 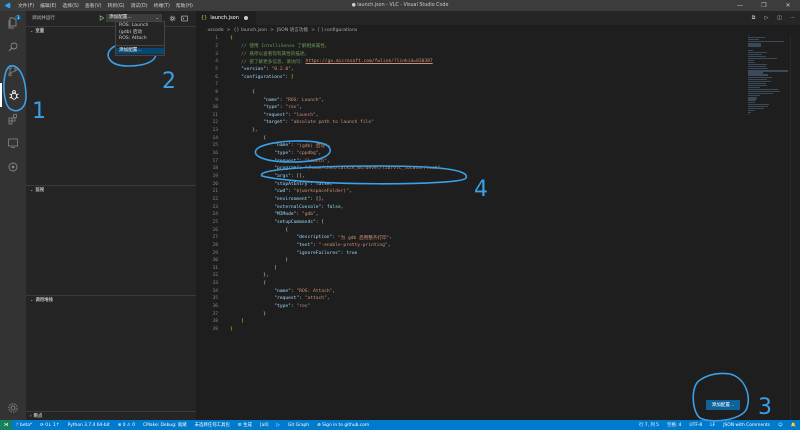 I want to click on code-line: 24 "MIMode": "gdb",, so click(x=257, y=215).